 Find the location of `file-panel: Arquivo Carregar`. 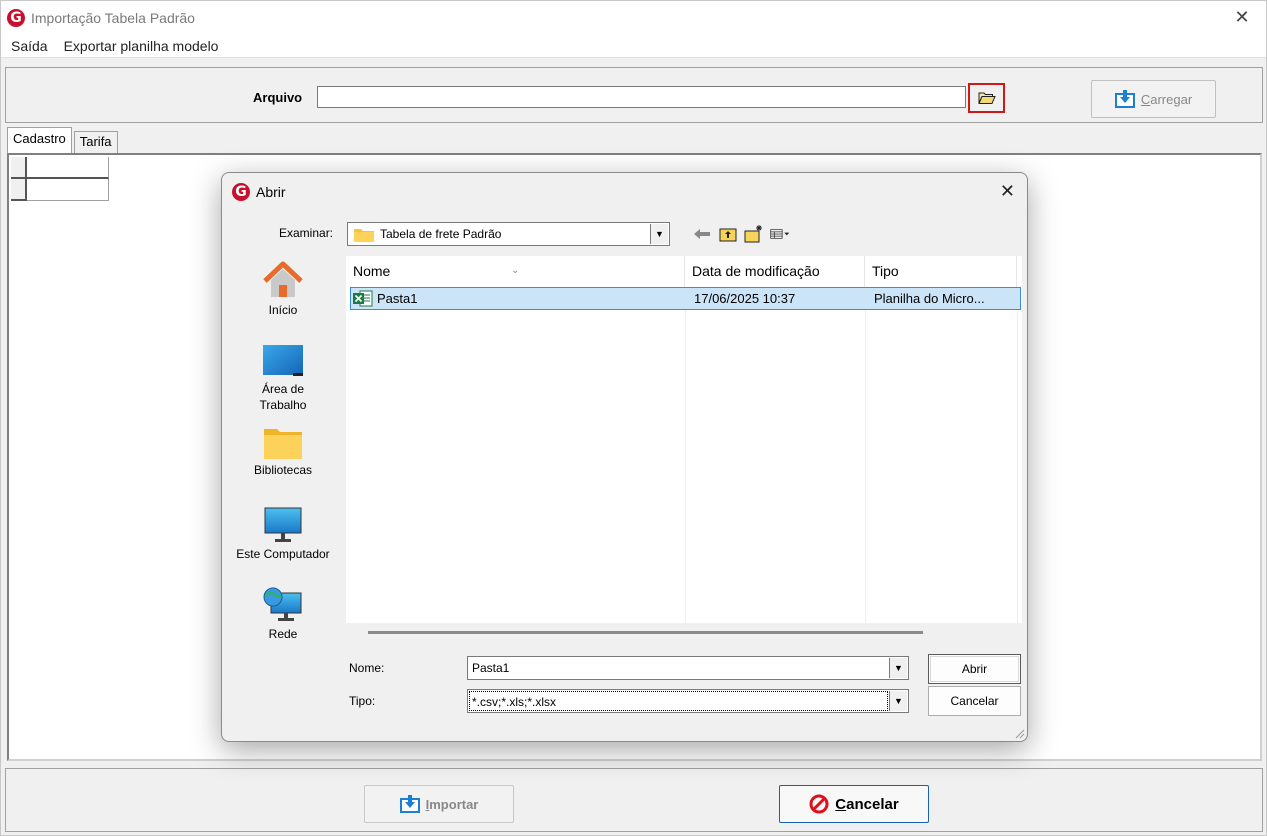

file-panel: Arquivo Carregar is located at coordinates (634, 95).